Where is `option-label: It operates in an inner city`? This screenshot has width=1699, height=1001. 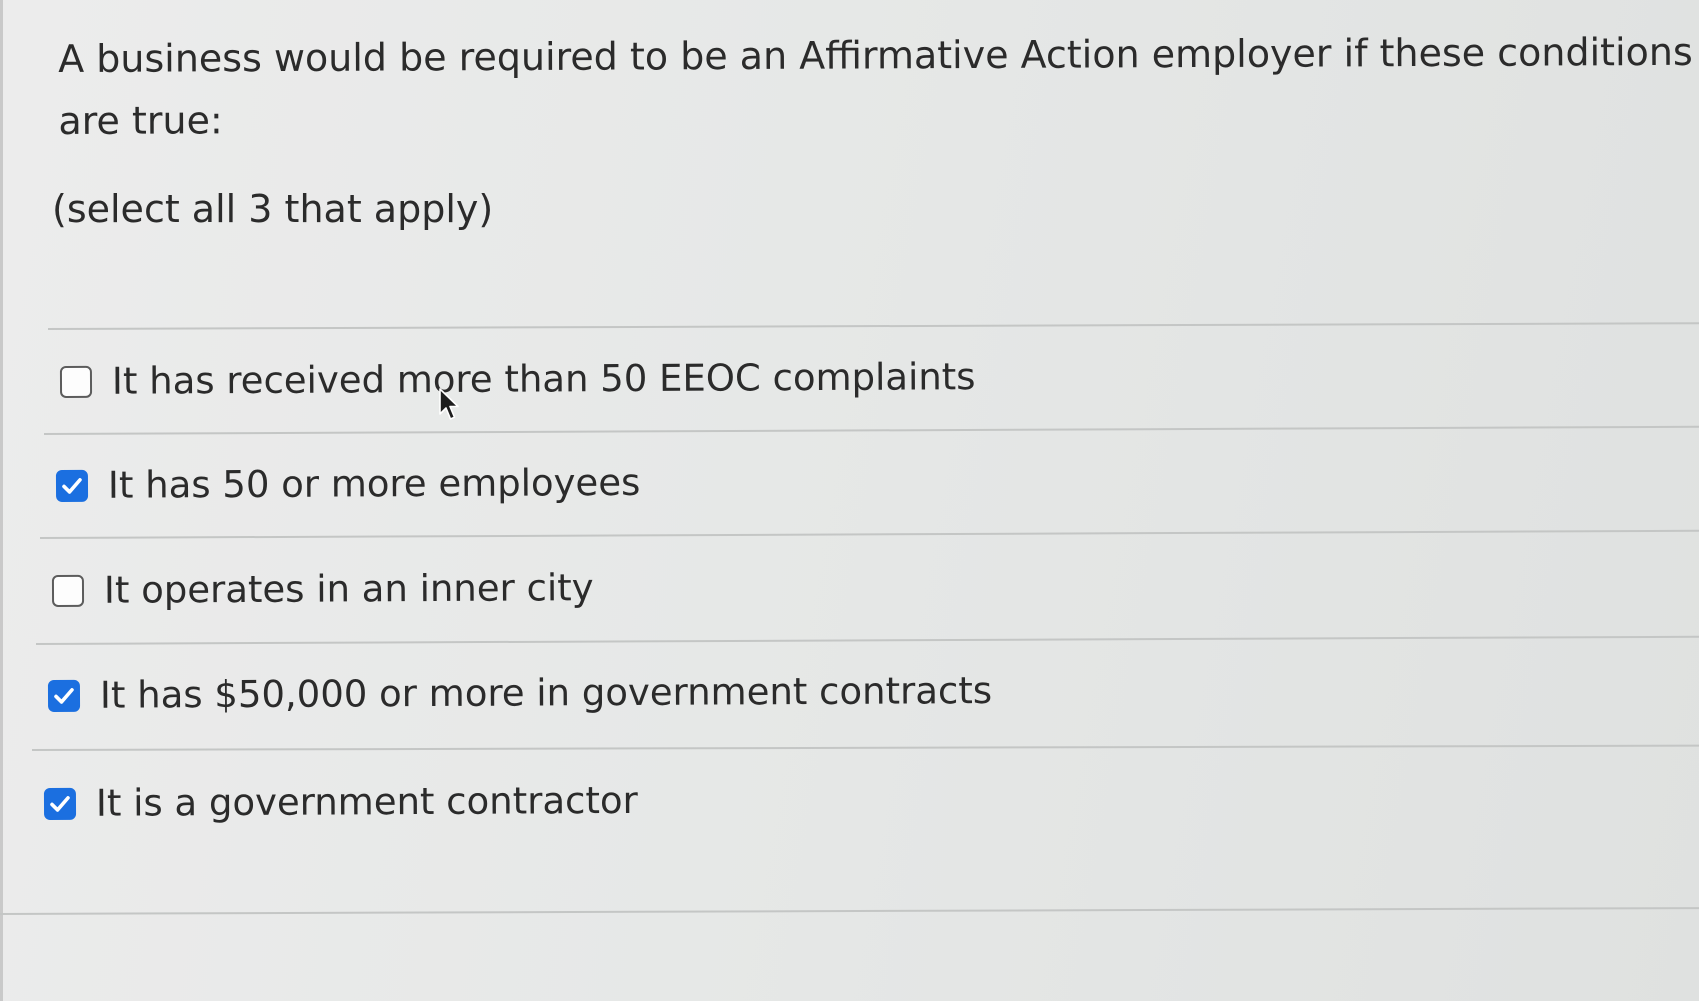 option-label: It operates in an inner city is located at coordinates (348, 589).